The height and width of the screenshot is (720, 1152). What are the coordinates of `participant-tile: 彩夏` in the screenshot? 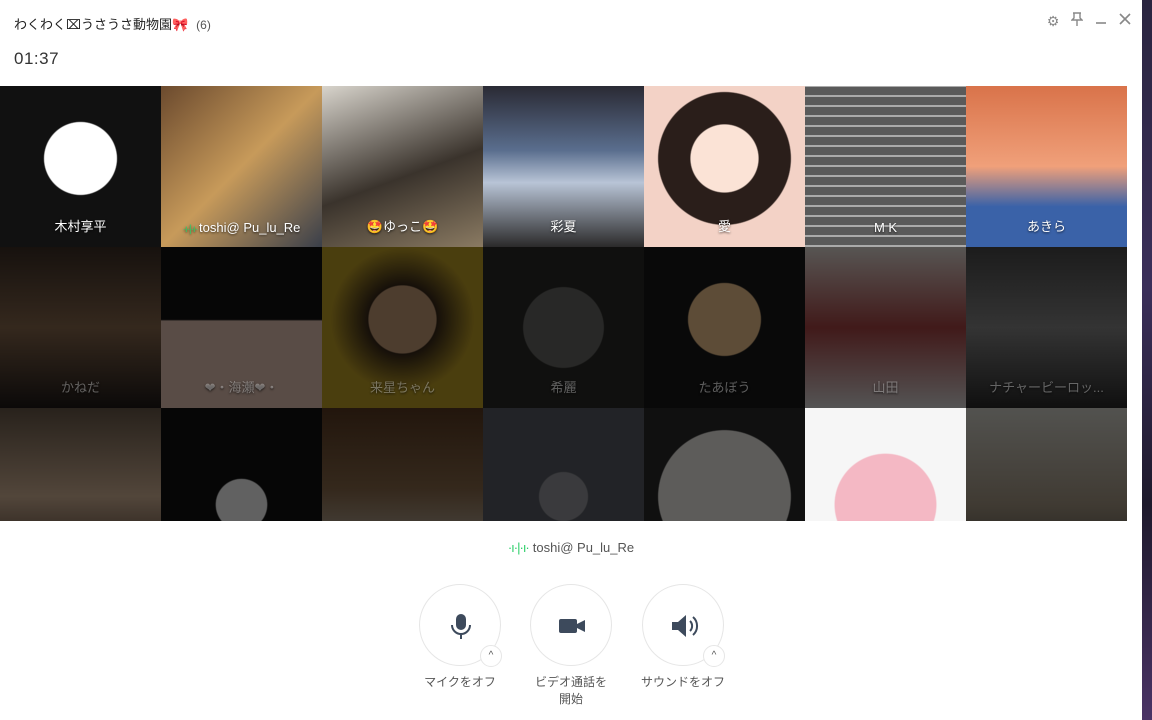 It's located at (563, 166).